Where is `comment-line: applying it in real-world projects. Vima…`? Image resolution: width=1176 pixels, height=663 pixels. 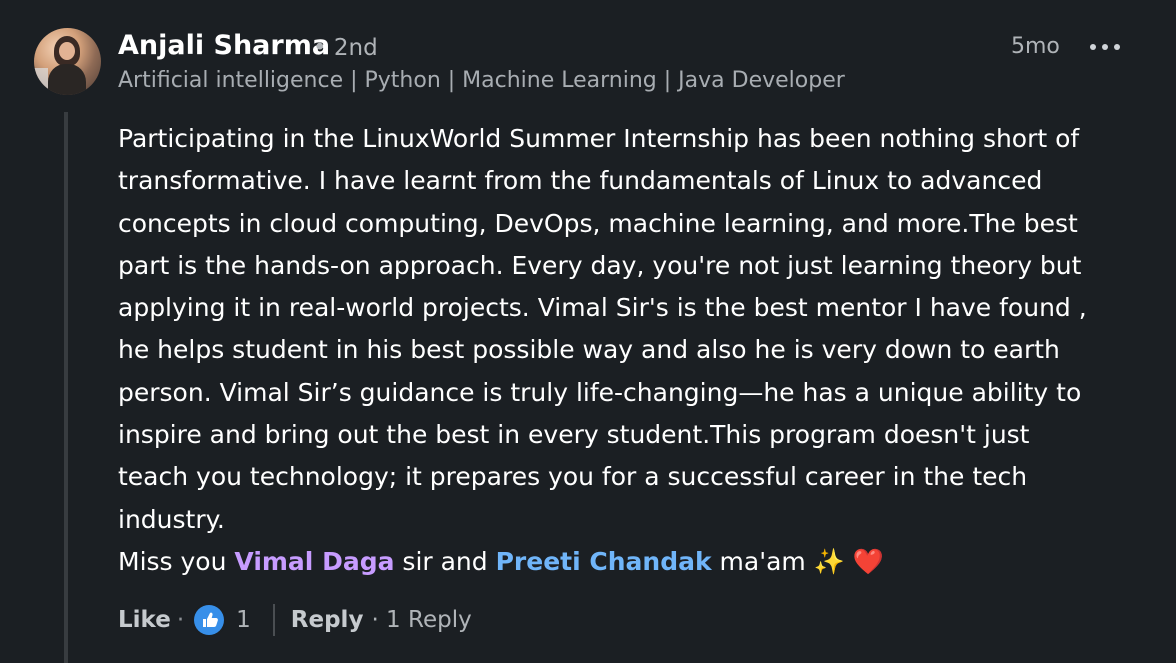
comment-line: applying it in real-world projects. Vima… is located at coordinates (602, 308).